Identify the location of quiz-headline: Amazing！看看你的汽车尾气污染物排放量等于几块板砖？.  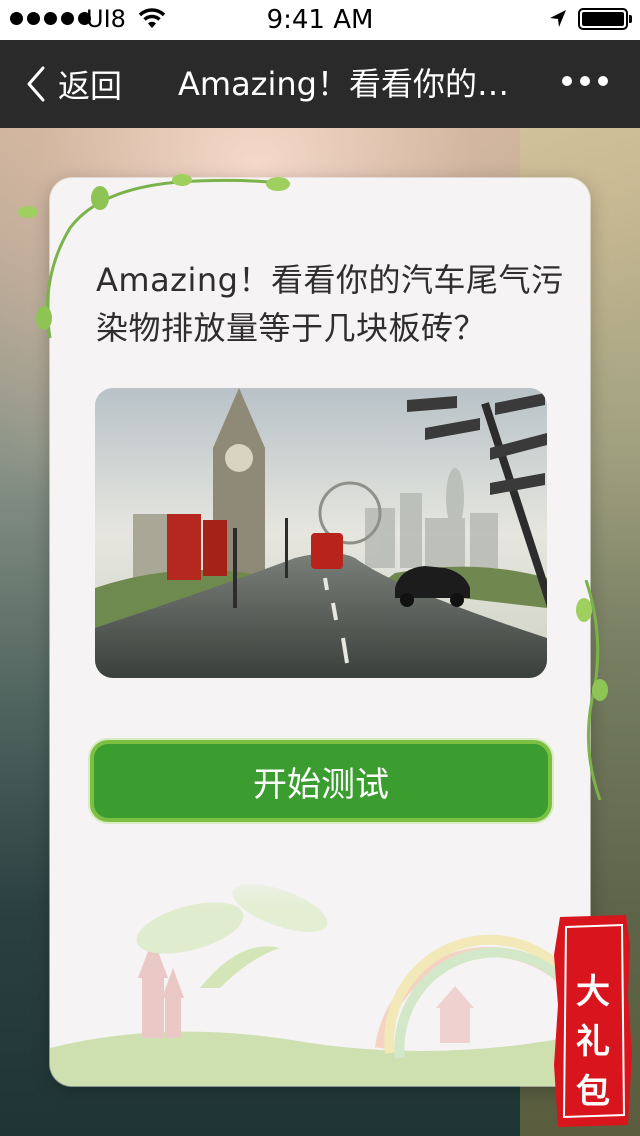
(330, 304).